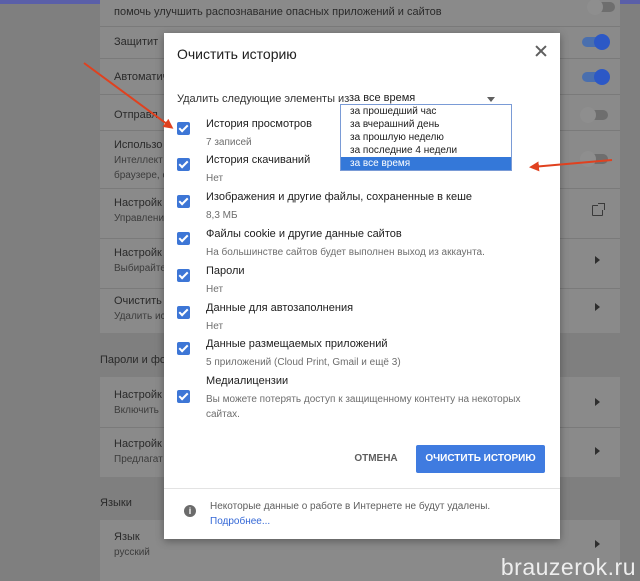 This screenshot has width=640, height=581. Describe the element at coordinates (183, 275) in the screenshot. I see `passwords-checkbox` at that location.